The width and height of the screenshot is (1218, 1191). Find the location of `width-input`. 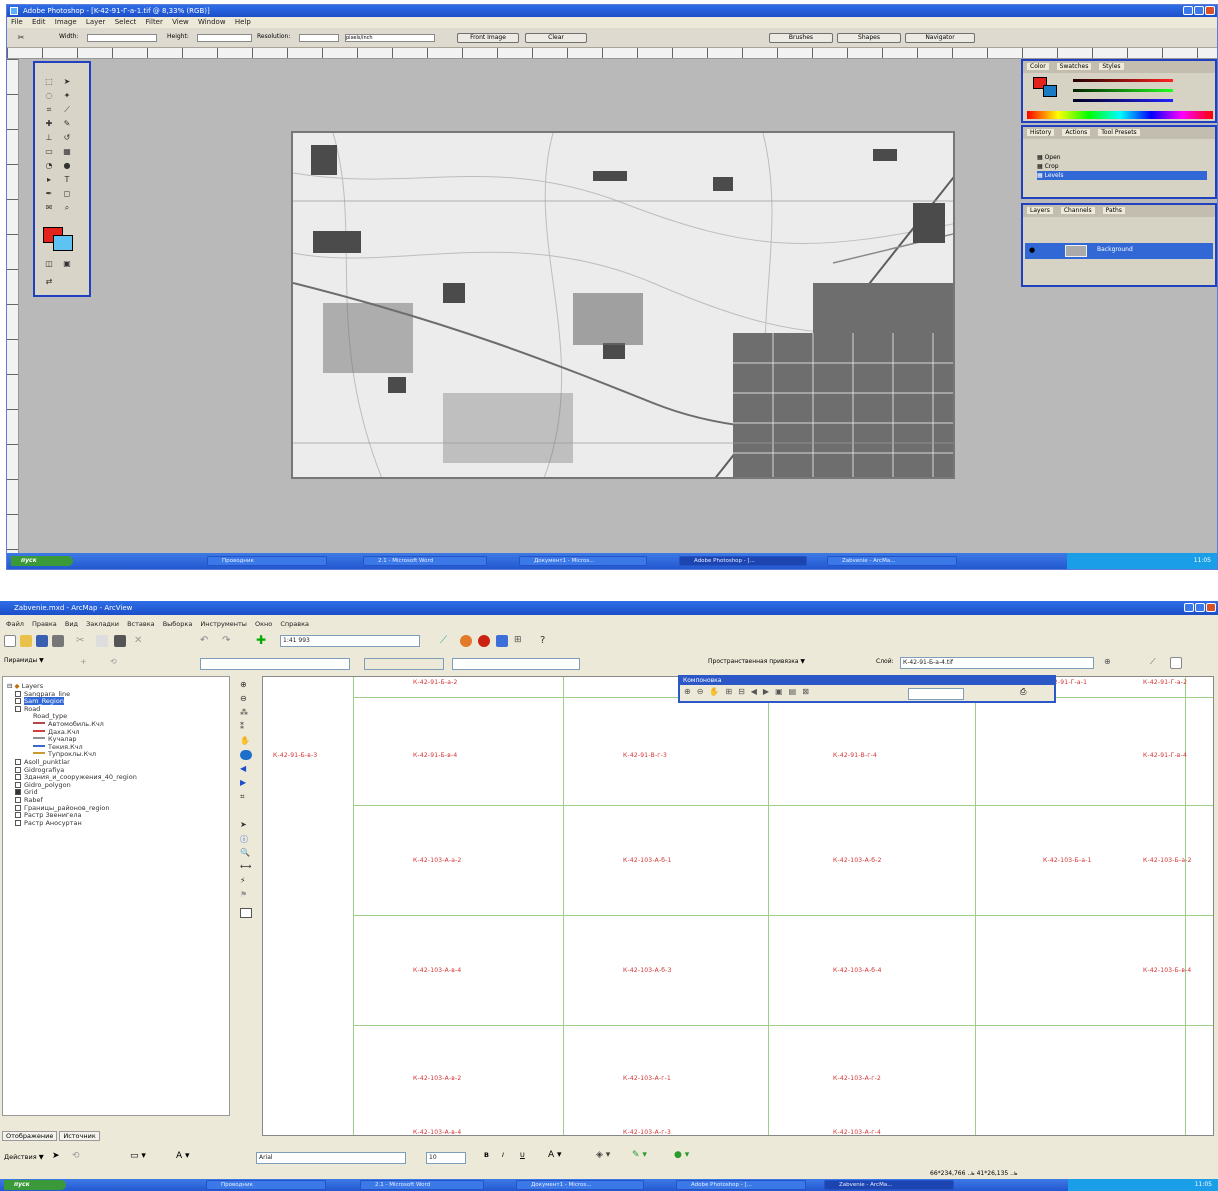

width-input is located at coordinates (122, 38).